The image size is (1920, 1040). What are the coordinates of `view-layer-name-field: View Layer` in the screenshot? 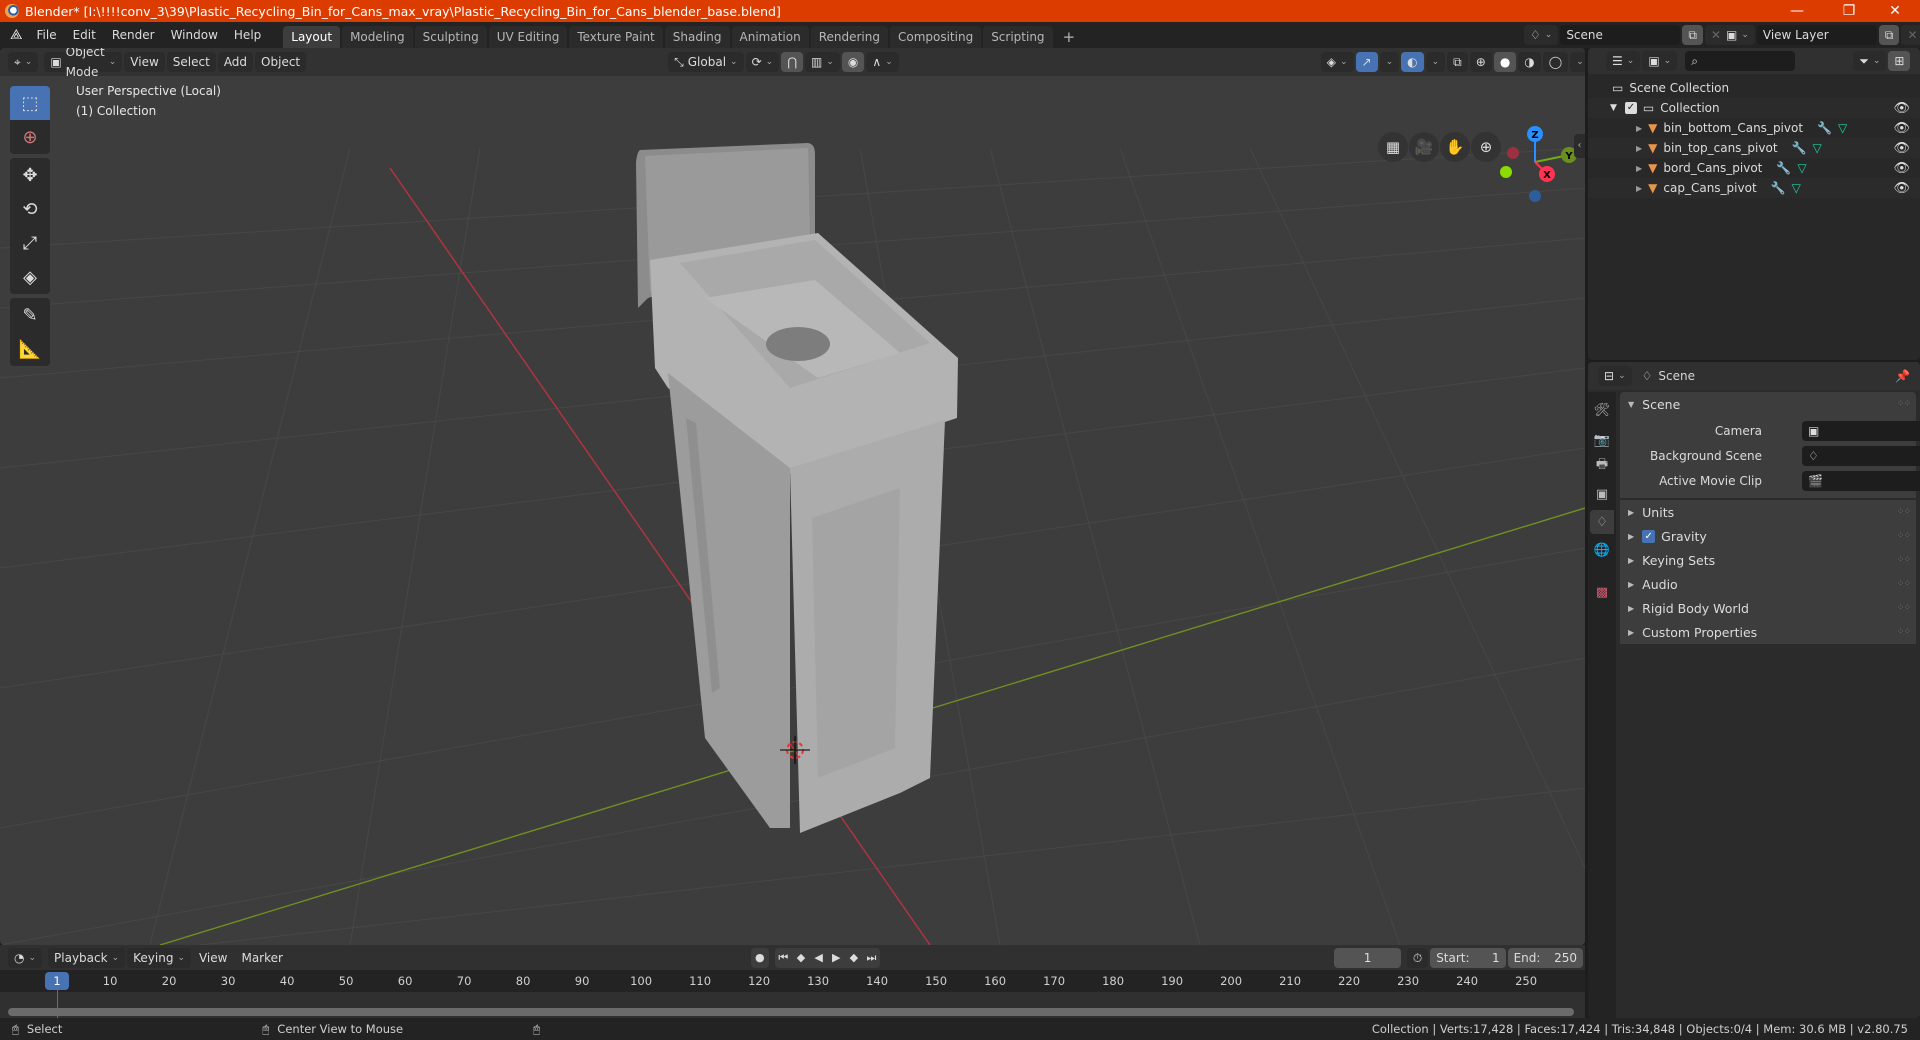 It's located at (1816, 35).